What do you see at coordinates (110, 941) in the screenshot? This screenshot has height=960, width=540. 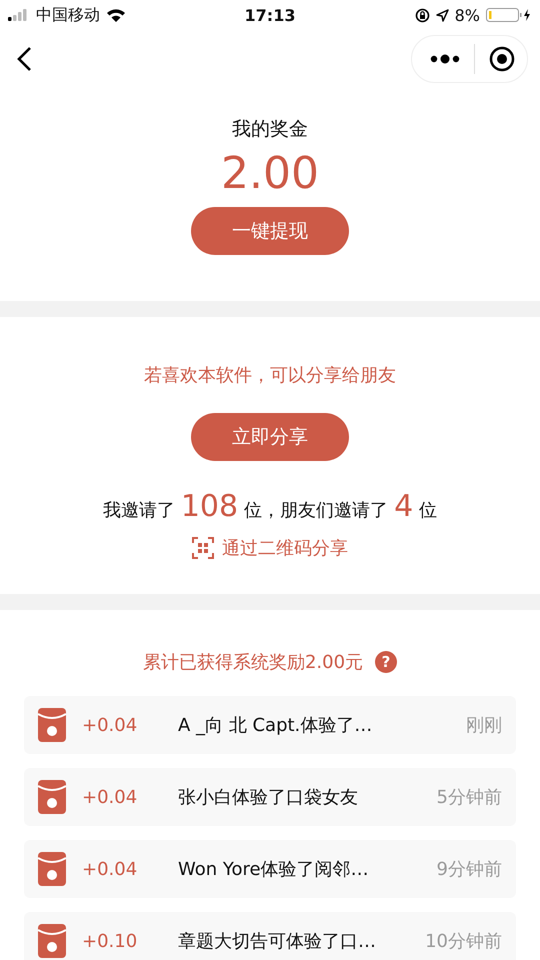 I see `reward-amount: +0.10` at bounding box center [110, 941].